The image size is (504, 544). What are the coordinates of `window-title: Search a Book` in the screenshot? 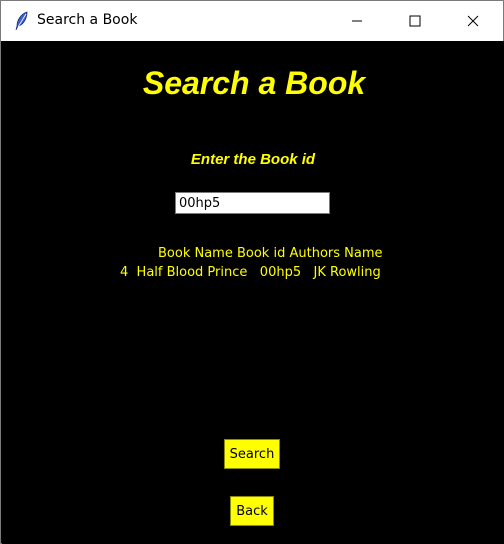 It's located at (87, 20).